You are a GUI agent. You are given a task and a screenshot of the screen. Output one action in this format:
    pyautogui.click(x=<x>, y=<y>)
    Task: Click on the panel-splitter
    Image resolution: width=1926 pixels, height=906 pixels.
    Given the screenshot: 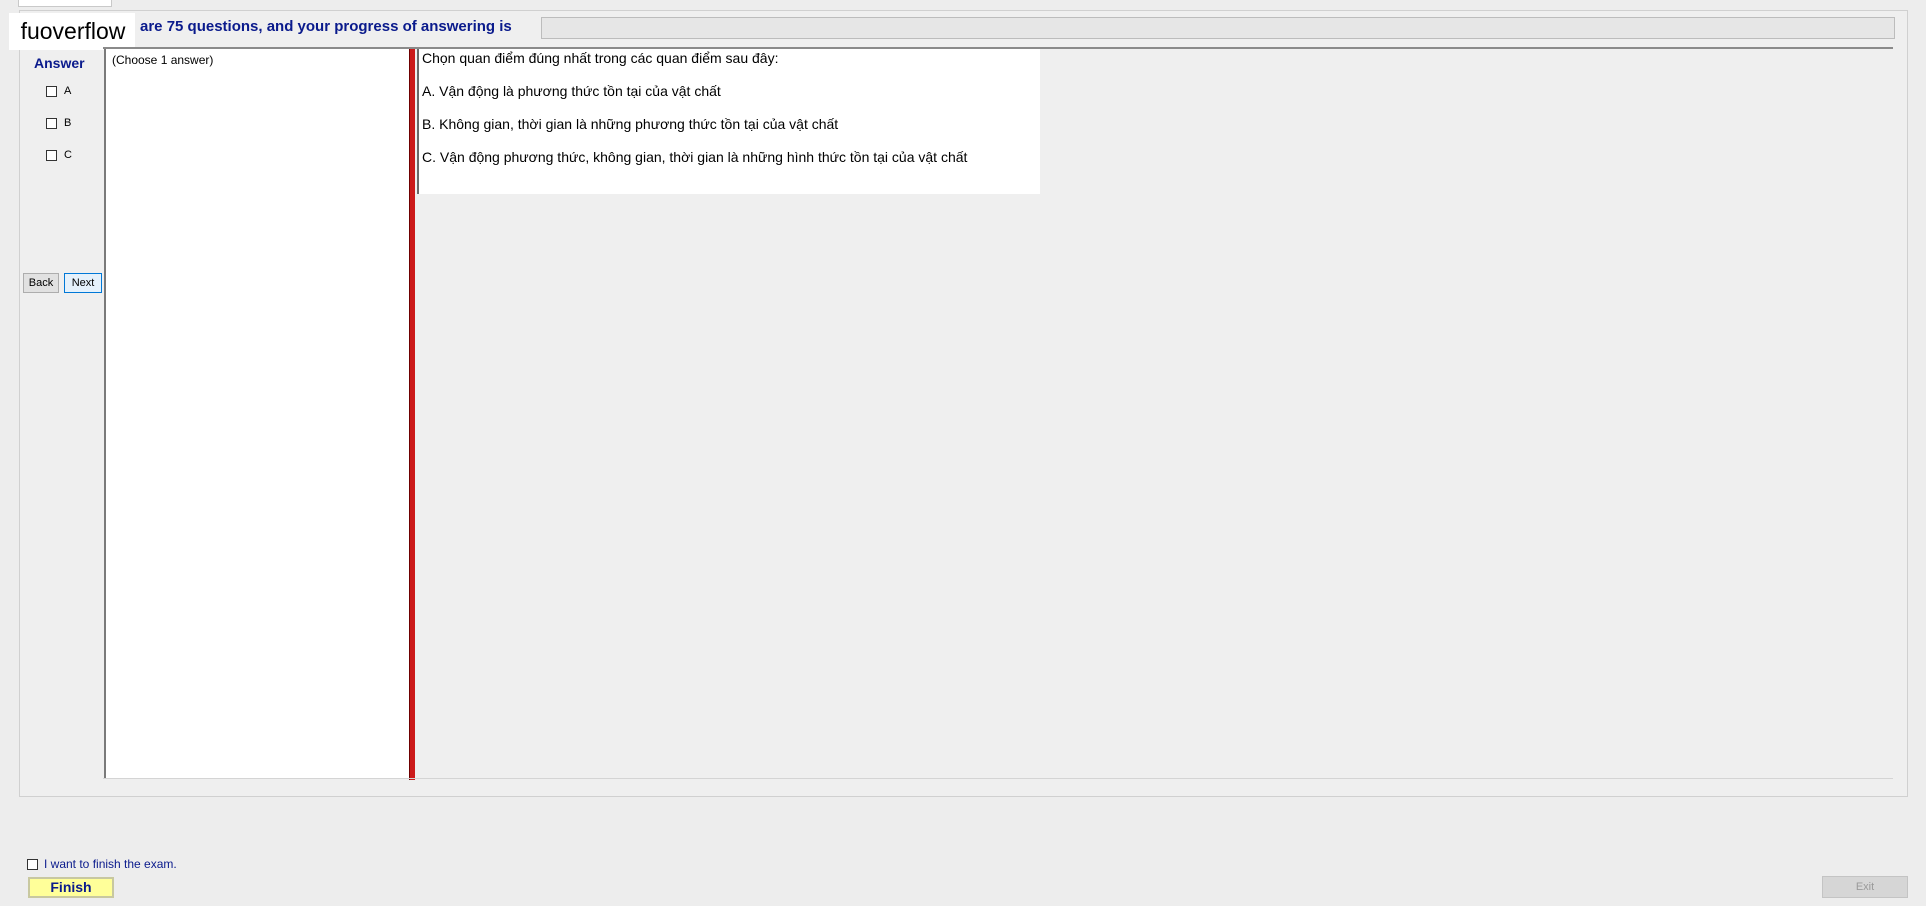 What is the action you would take?
    pyautogui.click(x=412, y=414)
    